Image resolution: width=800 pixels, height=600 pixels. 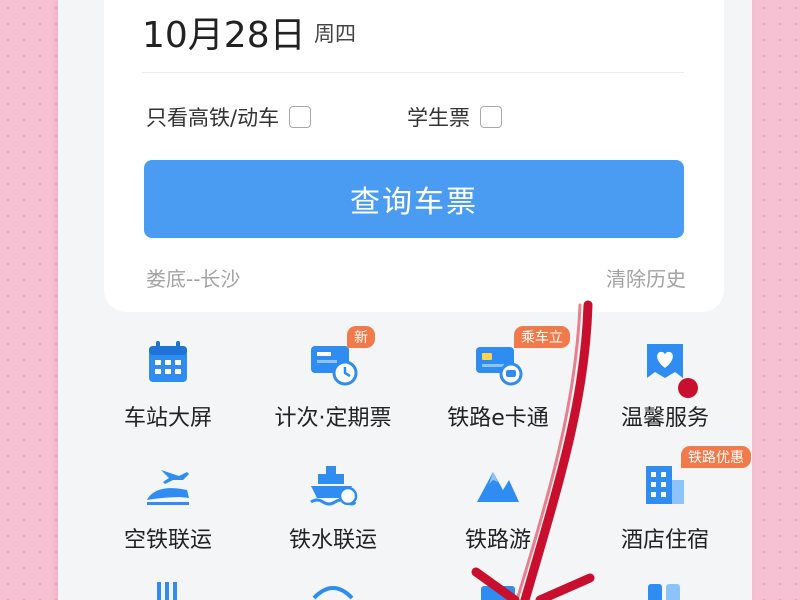 I want to click on heart-service-icon, so click(x=665, y=363).